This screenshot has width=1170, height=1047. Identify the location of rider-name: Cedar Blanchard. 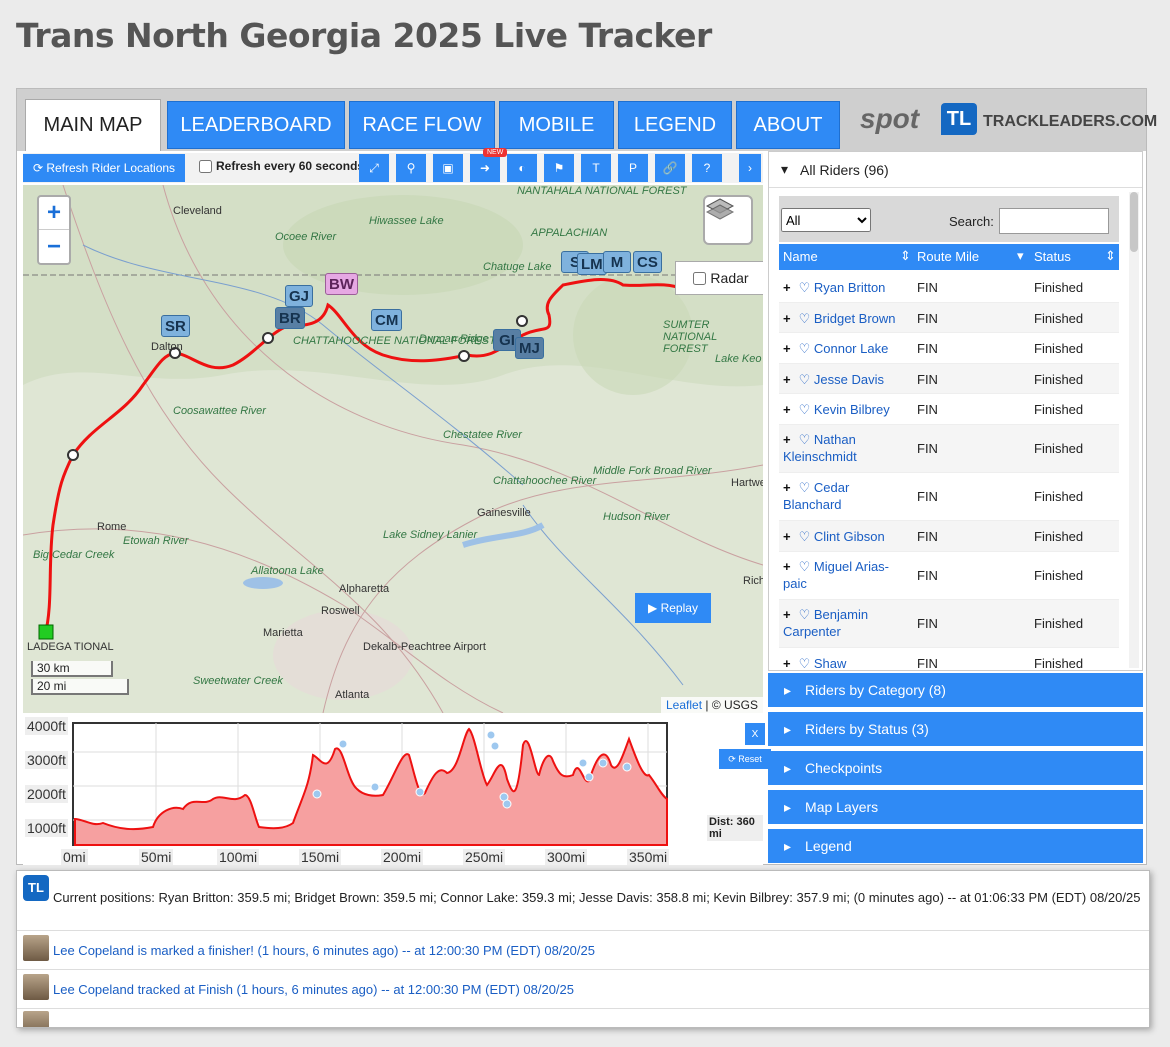
(816, 496).